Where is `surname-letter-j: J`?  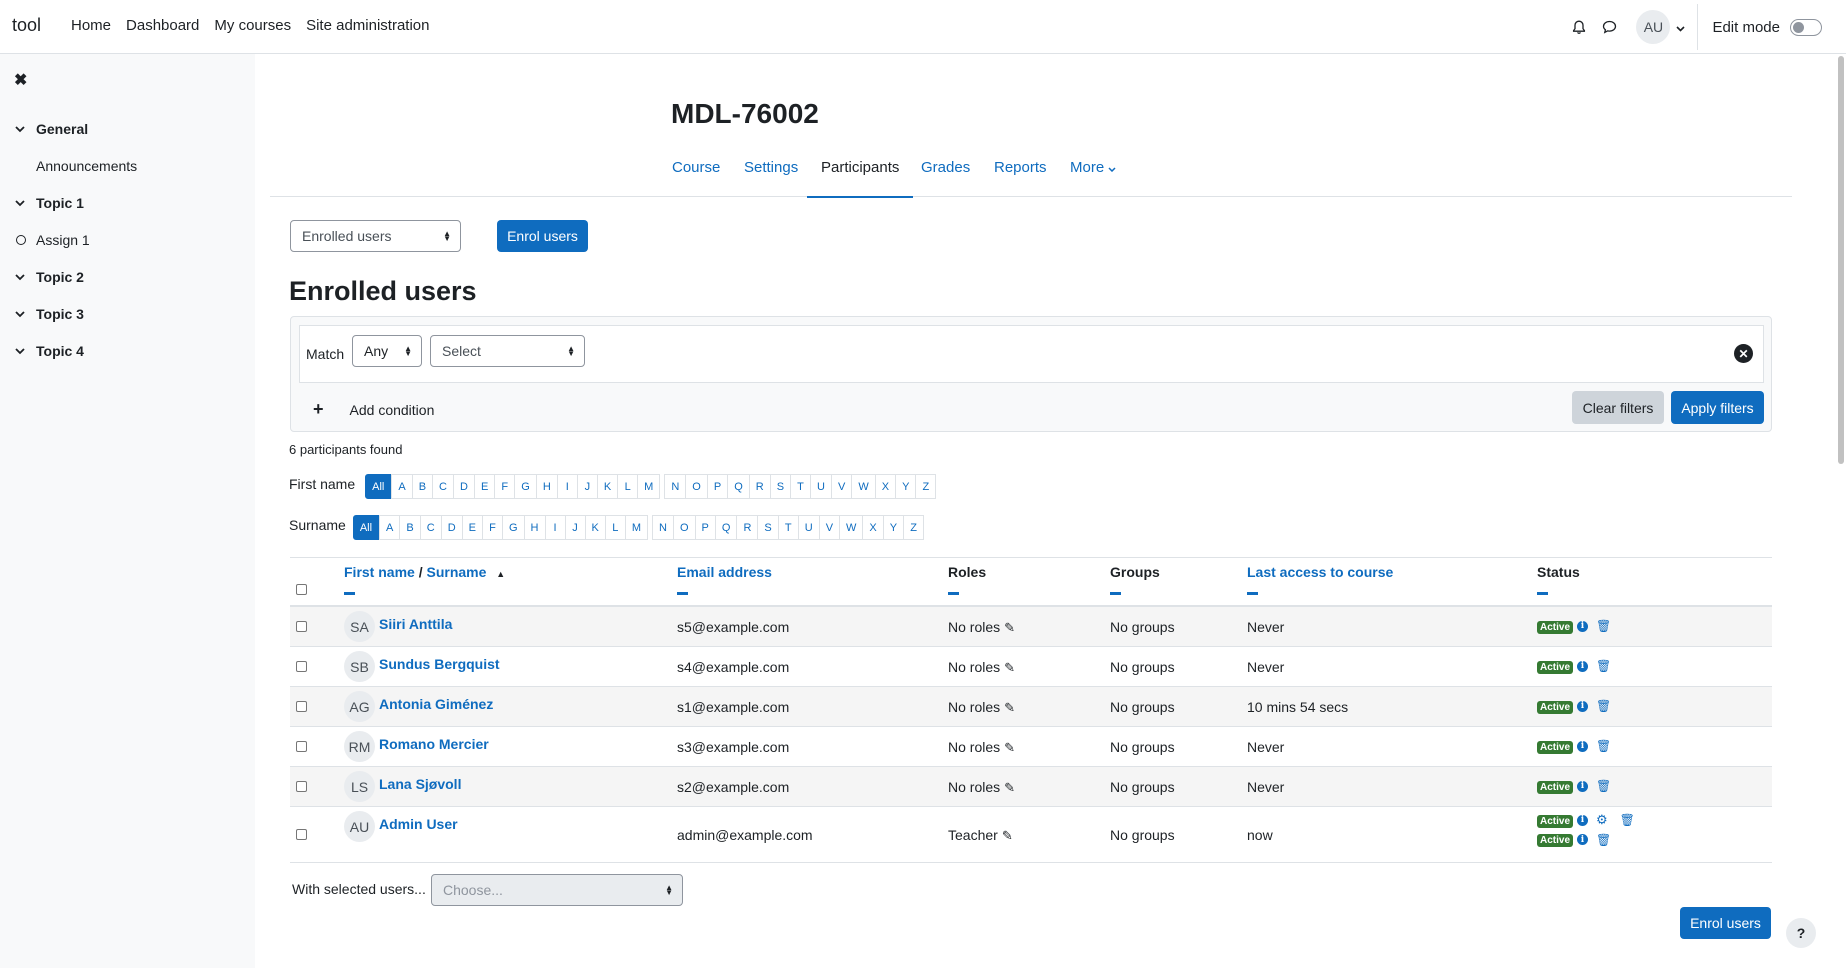
surname-letter-j: J is located at coordinates (575, 527).